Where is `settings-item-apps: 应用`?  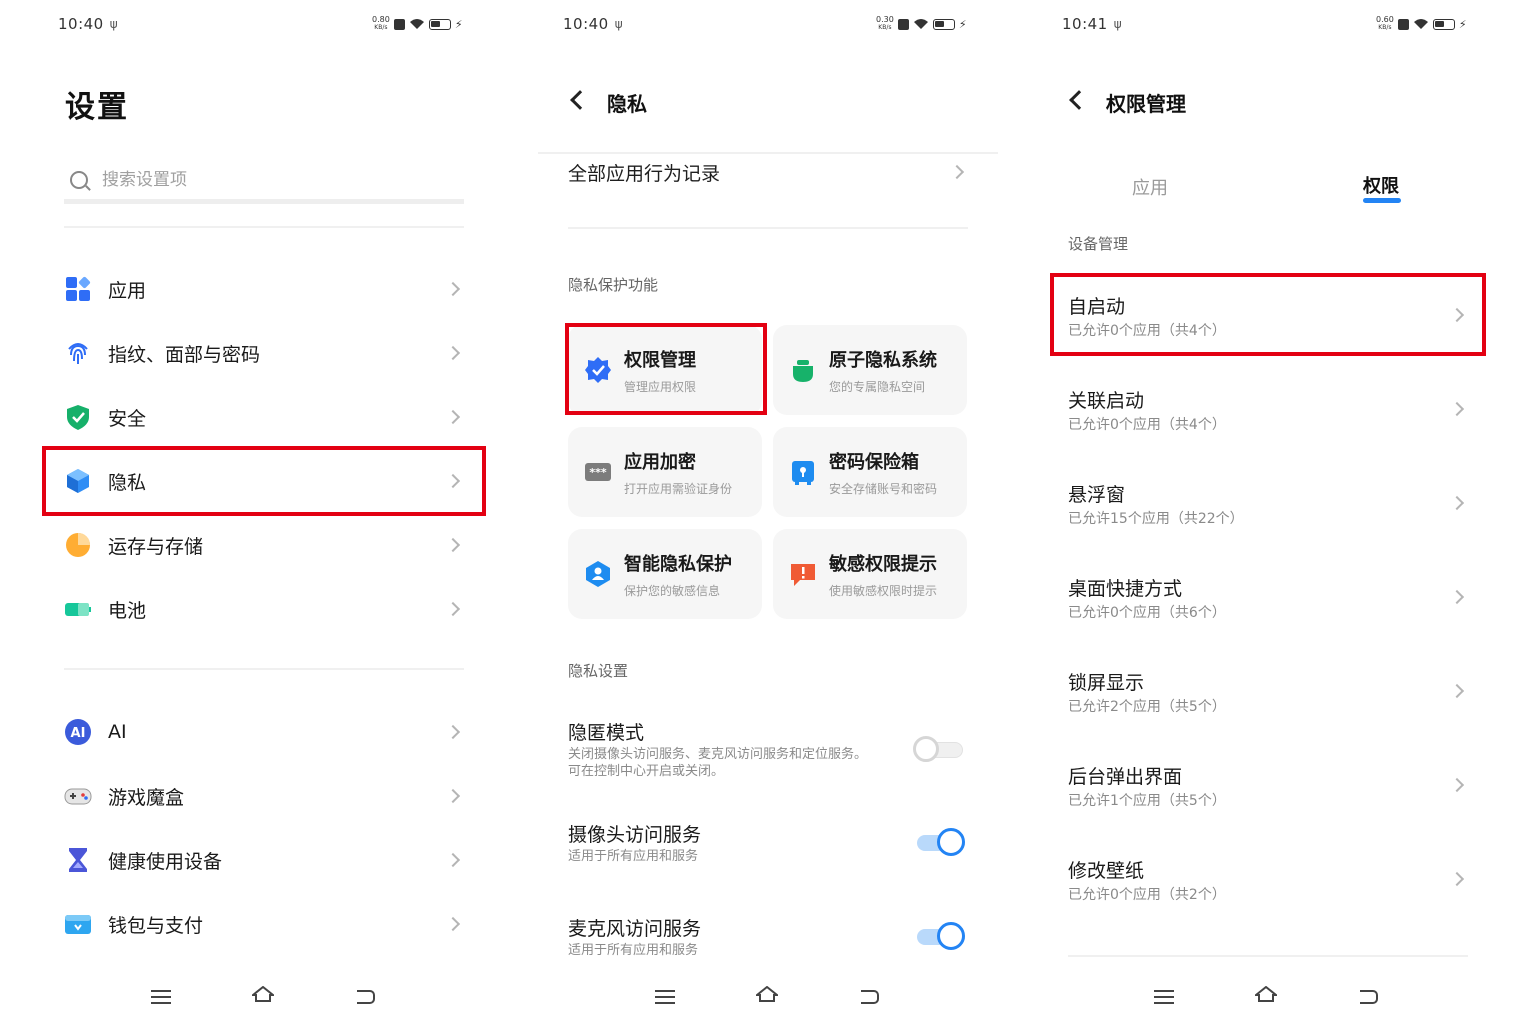 settings-item-apps: 应用 is located at coordinates (264, 289).